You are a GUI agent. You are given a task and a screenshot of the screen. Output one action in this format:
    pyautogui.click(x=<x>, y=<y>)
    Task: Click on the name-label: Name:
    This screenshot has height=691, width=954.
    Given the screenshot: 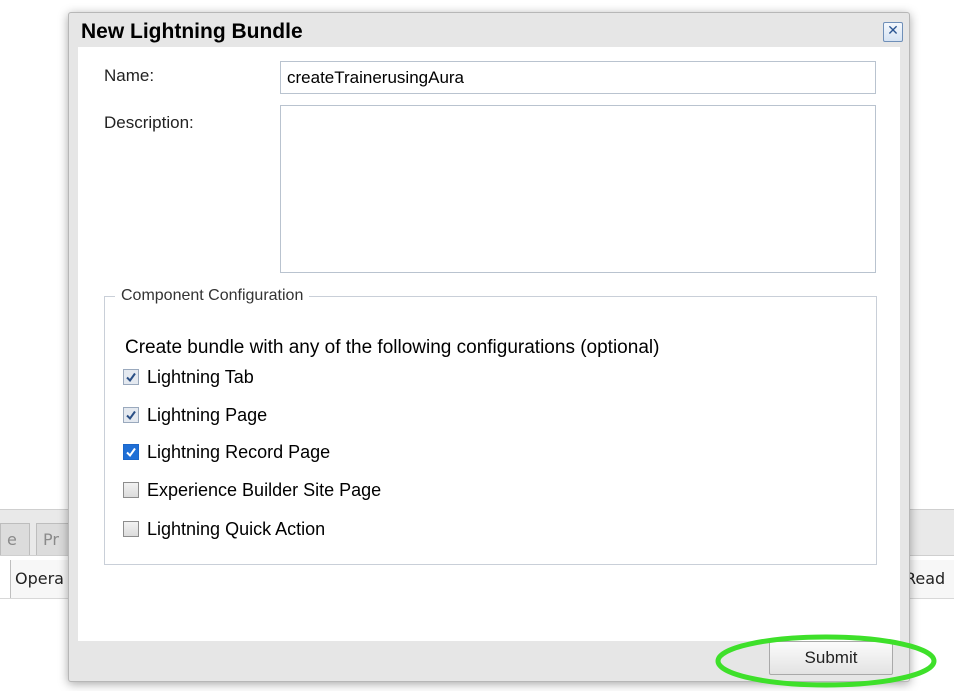 What is the action you would take?
    pyautogui.click(x=129, y=75)
    